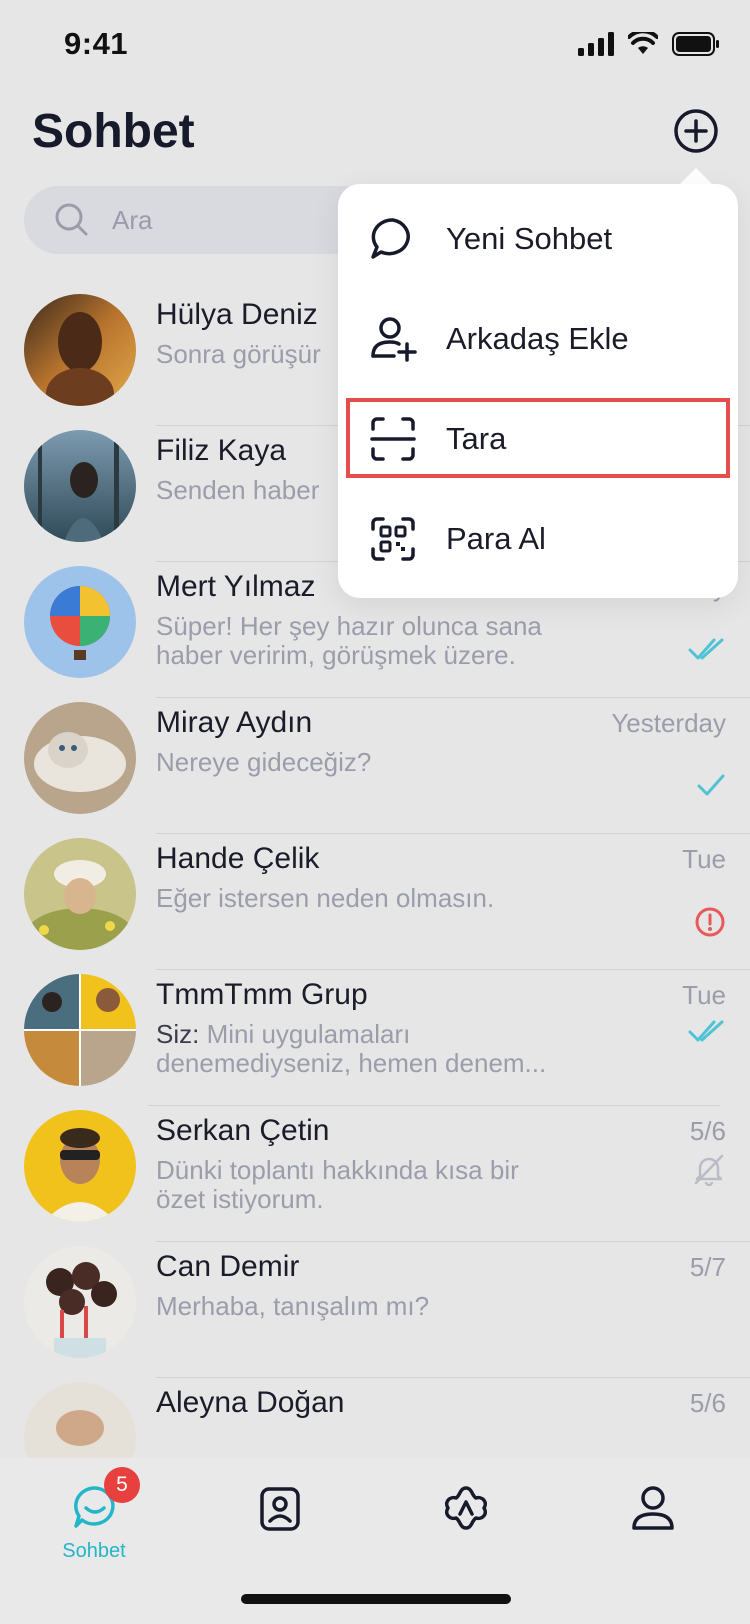  Describe the element at coordinates (228, 1266) in the screenshot. I see `chat-name: Can Demir` at that location.